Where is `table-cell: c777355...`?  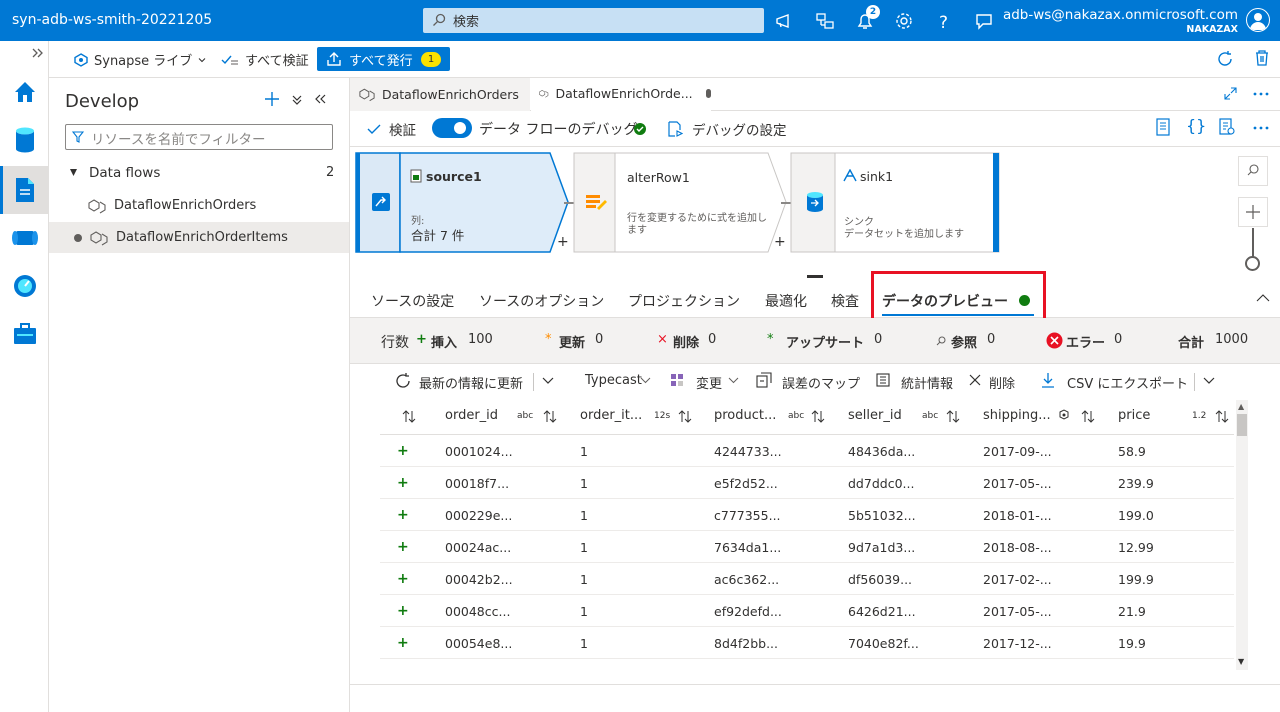
table-cell: c777355... is located at coordinates (747, 515).